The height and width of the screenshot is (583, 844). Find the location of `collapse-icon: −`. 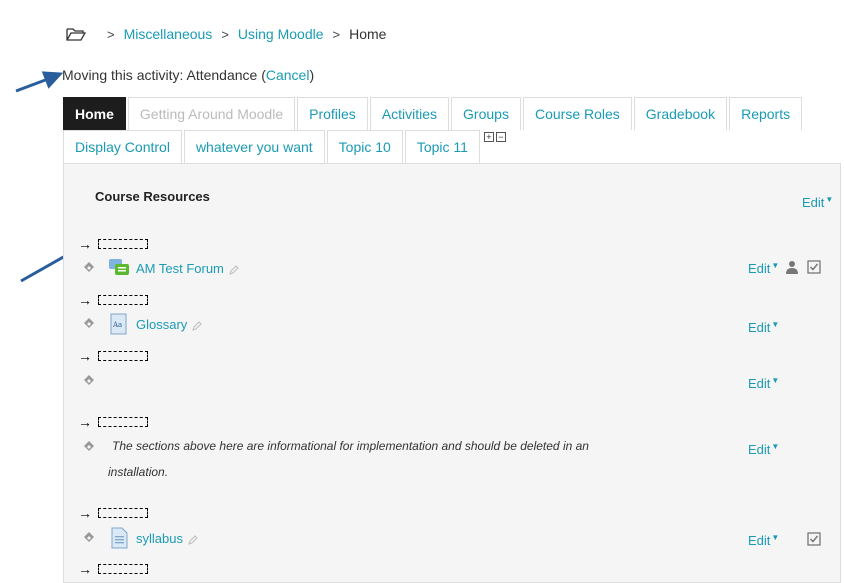

collapse-icon: − is located at coordinates (500, 137).